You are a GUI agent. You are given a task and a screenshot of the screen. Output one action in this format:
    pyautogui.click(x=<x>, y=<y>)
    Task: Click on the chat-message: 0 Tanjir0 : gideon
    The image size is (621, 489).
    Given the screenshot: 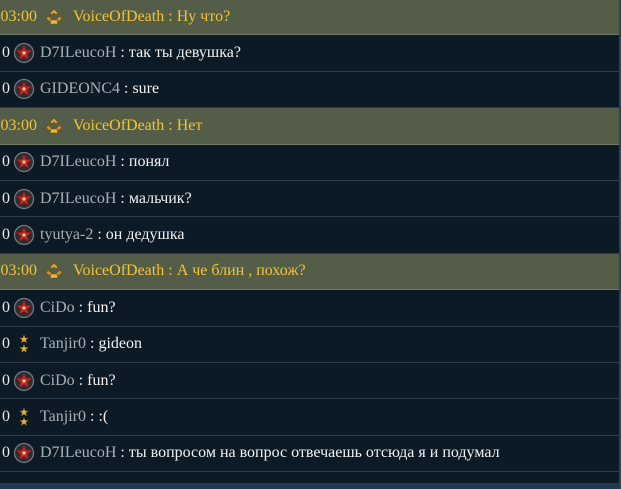 What is the action you would take?
    pyautogui.click(x=310, y=344)
    